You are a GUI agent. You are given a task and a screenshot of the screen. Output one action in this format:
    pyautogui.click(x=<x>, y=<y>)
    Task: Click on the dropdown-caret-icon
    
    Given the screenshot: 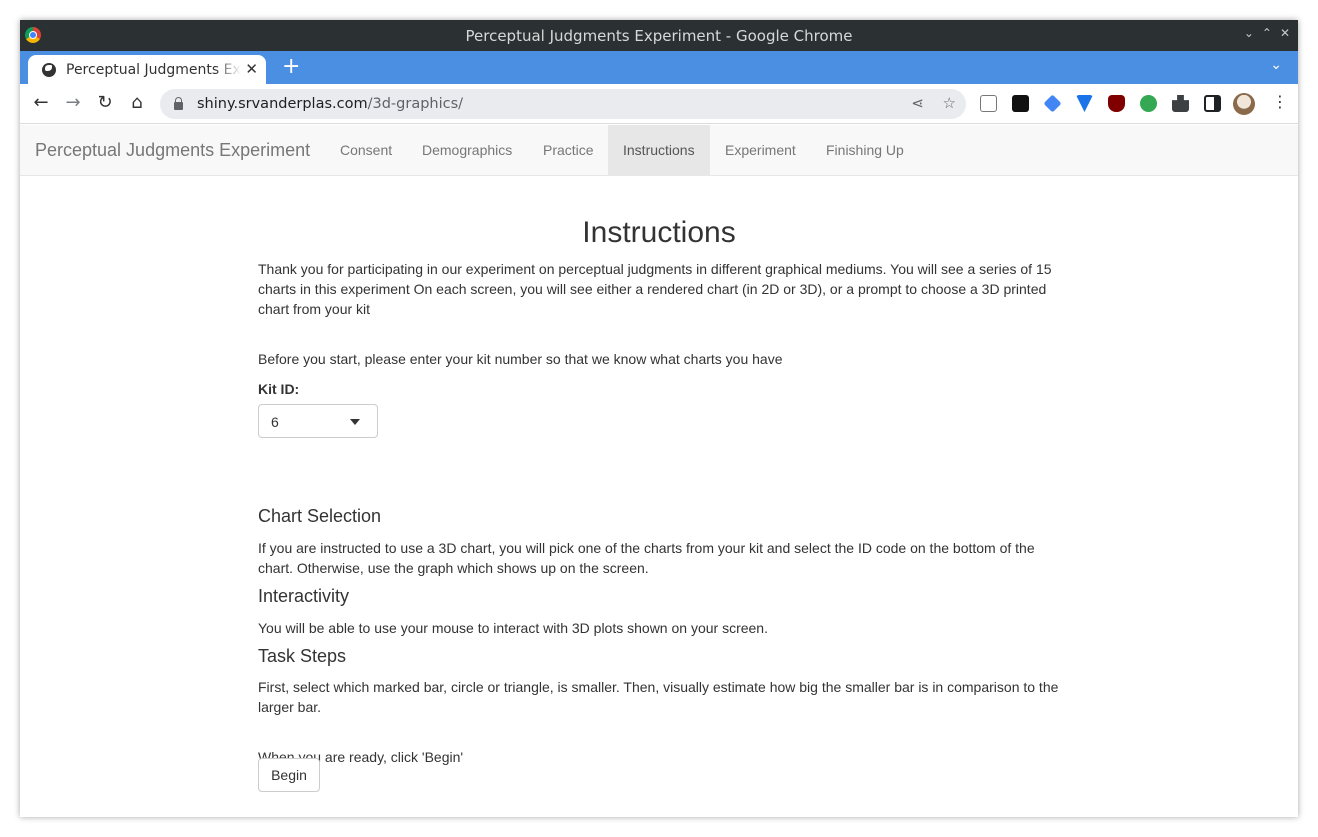 What is the action you would take?
    pyautogui.click(x=355, y=422)
    